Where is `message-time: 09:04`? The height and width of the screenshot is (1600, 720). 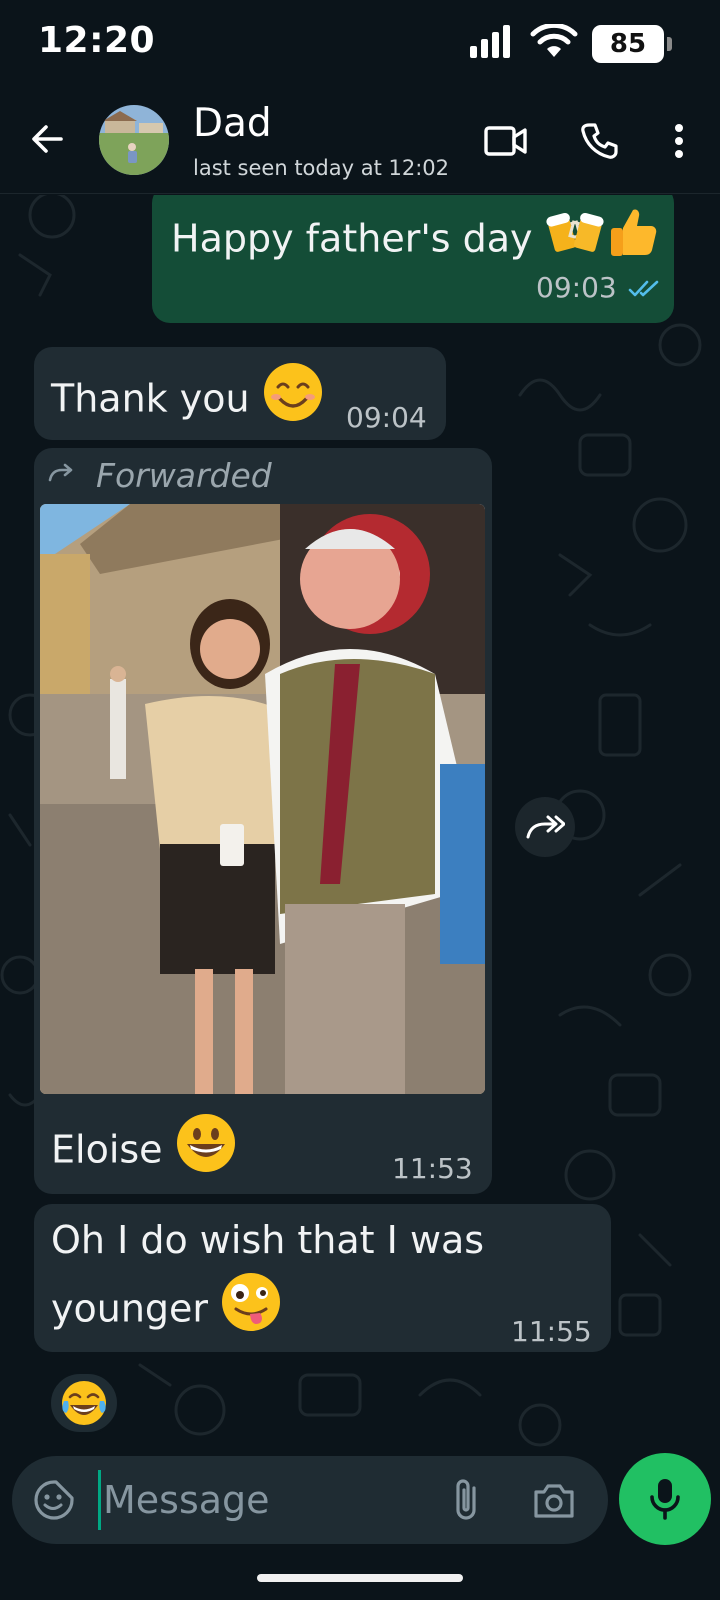
message-time: 09:04 is located at coordinates (386, 417).